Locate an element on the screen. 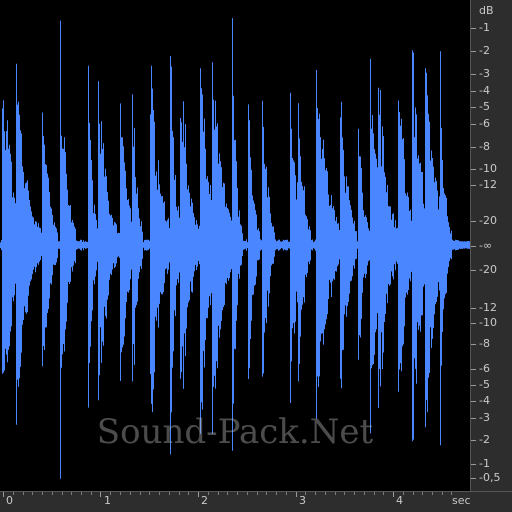  time-label: 4 is located at coordinates (399, 500).